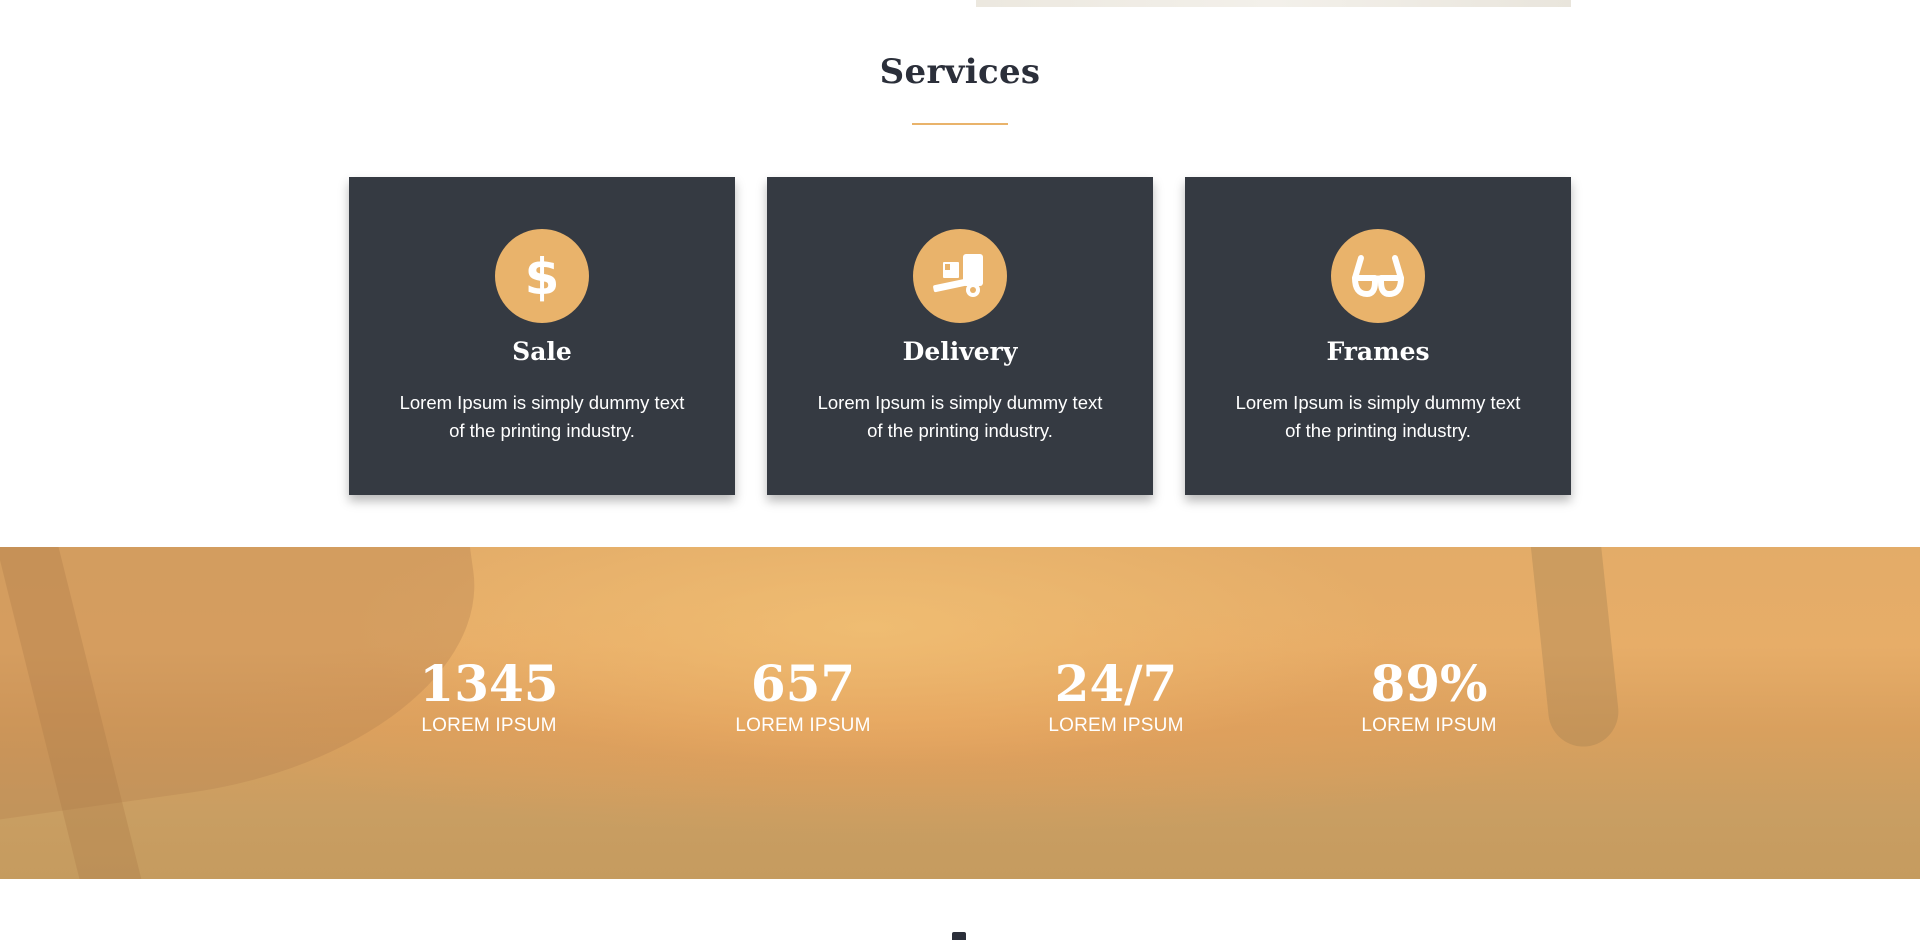  I want to click on stat-item: 657 LOREM IPSUM, so click(803, 696).